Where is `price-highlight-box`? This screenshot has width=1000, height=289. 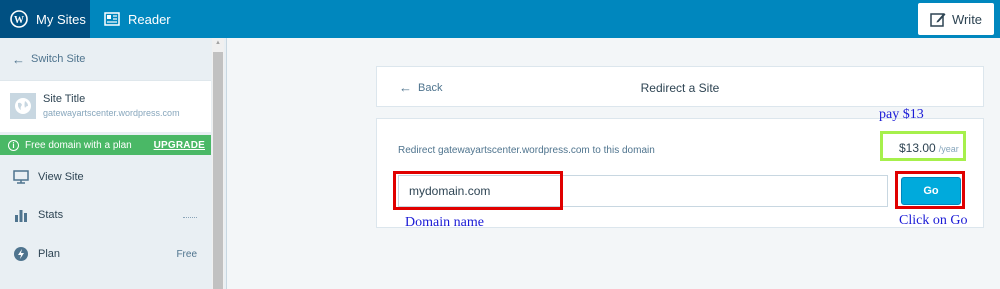 price-highlight-box is located at coordinates (923, 146).